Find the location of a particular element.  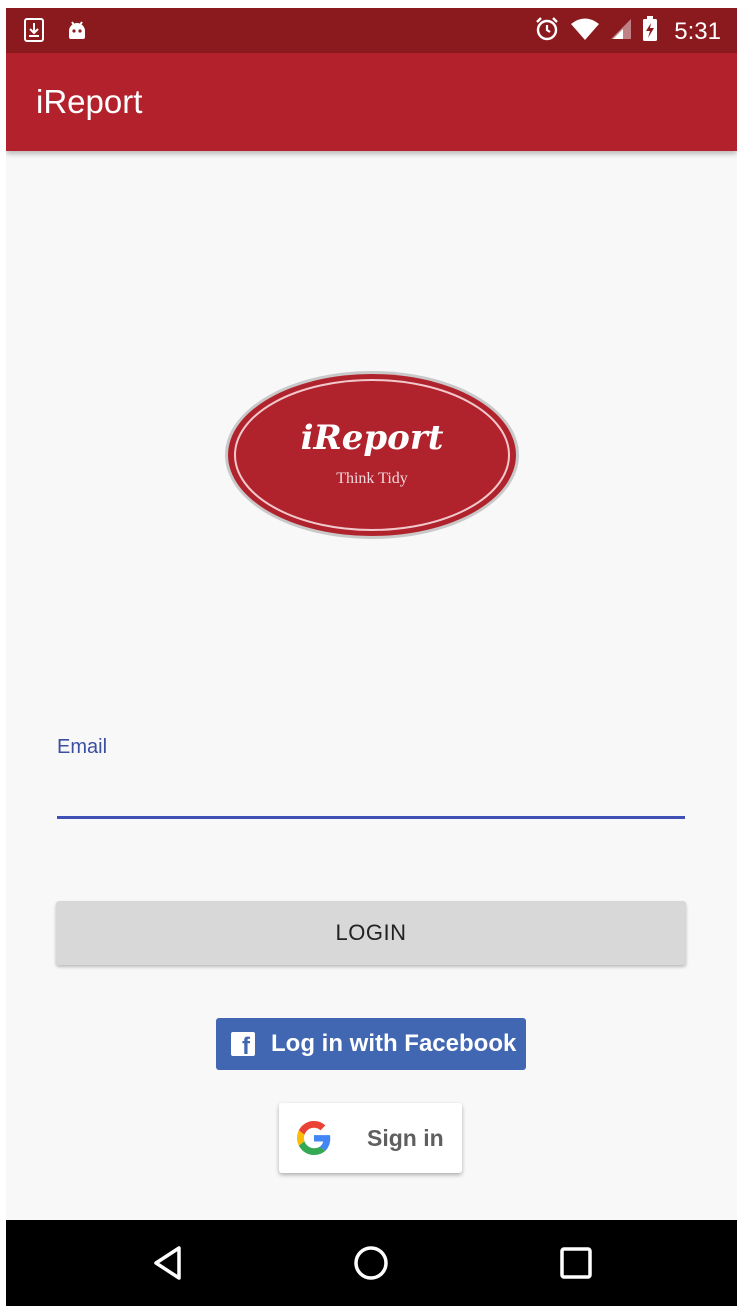

navigation-bar is located at coordinates (371, 1263).